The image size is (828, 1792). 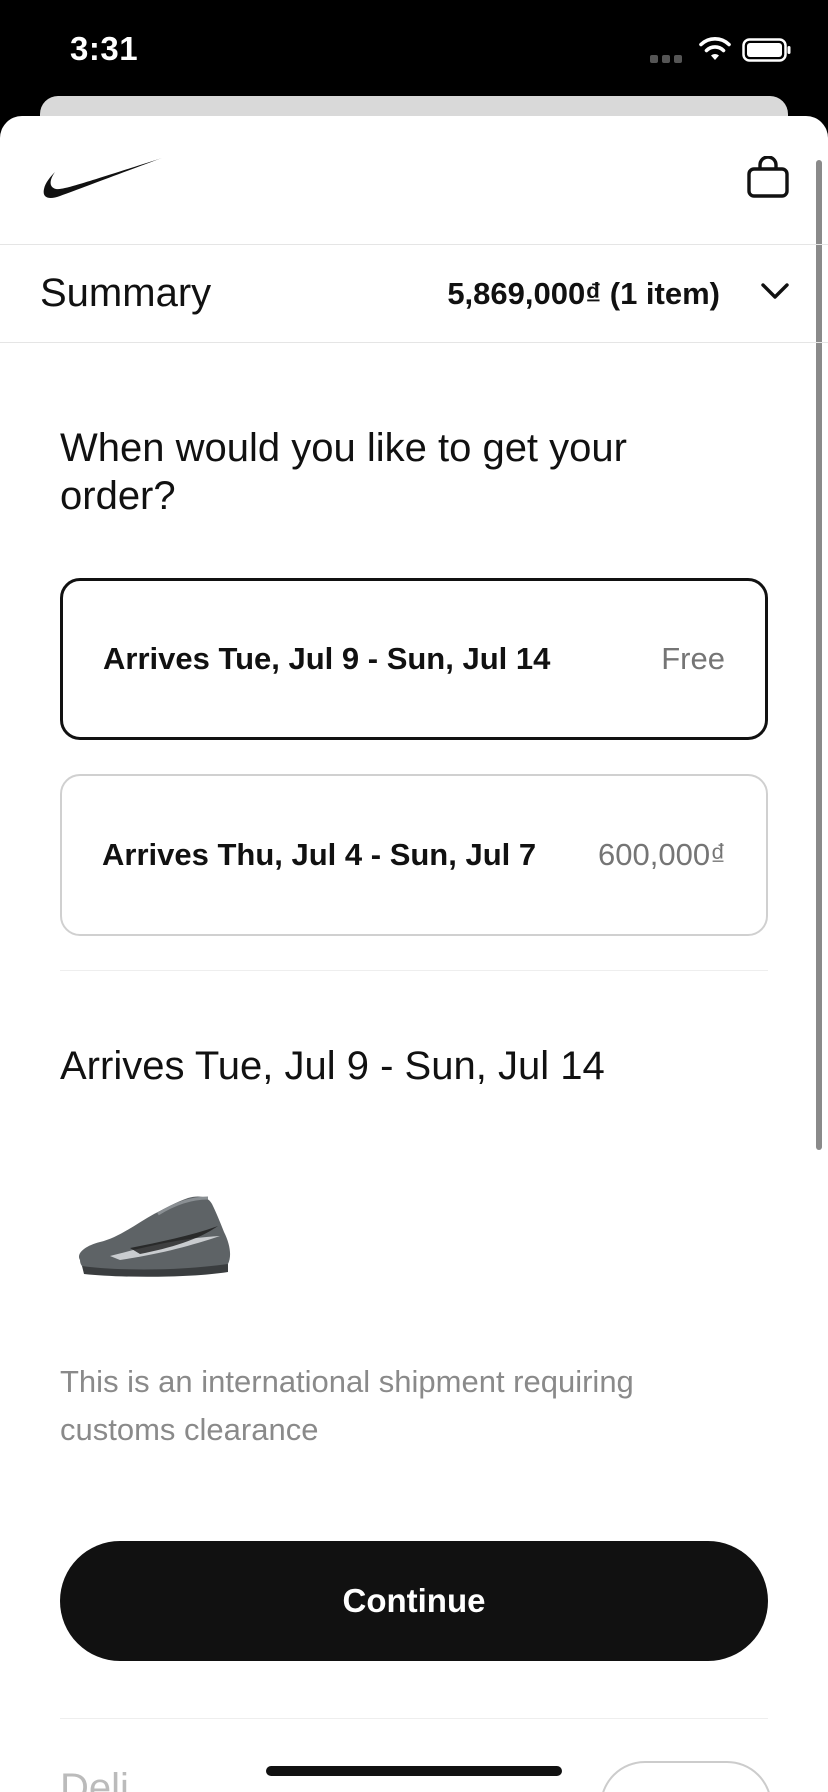 What do you see at coordinates (327, 658) in the screenshot?
I see `delivery-option-label: Arrives Tue, Jul 9 - Sun, Jul 14` at bounding box center [327, 658].